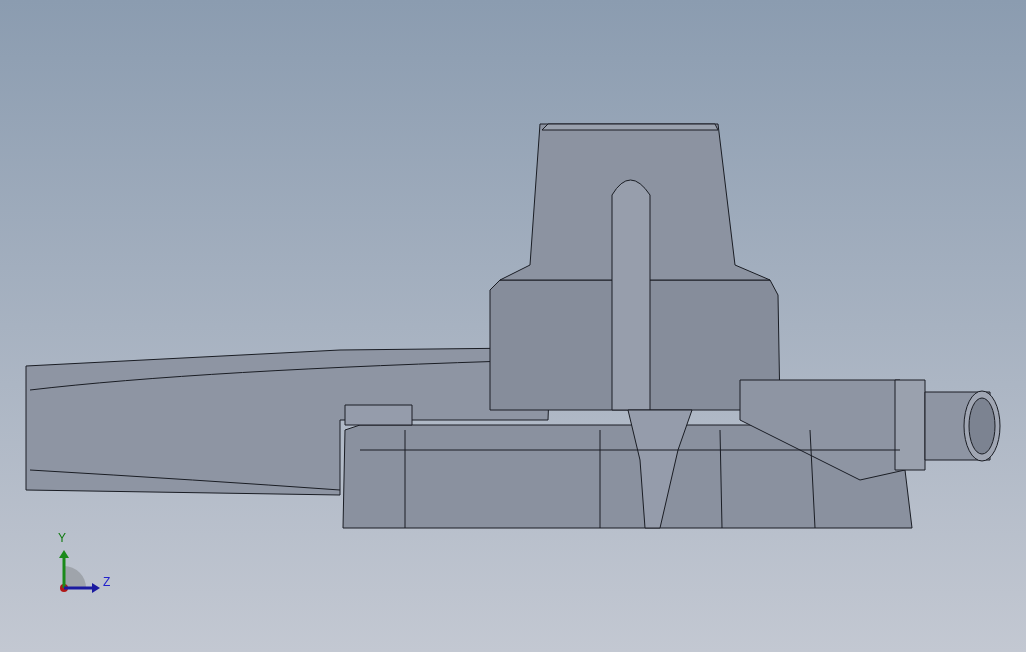  I want to click on axis-triad-icon, so click(79, 571).